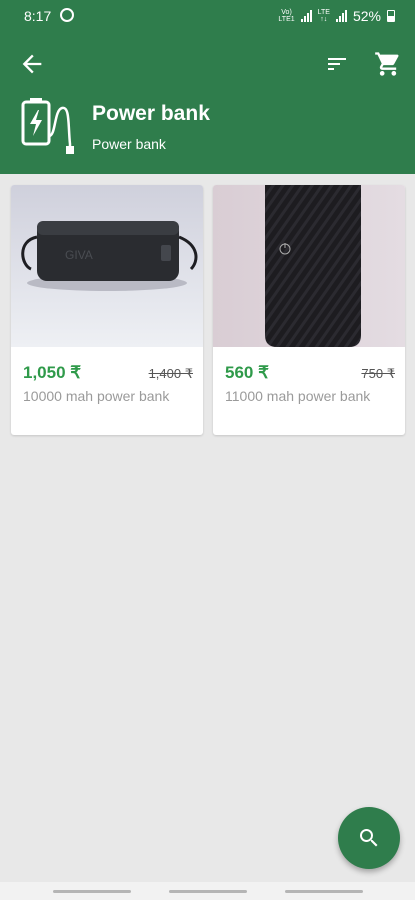 The height and width of the screenshot is (900, 415). What do you see at coordinates (92, 891) in the screenshot?
I see `nav-recents-button` at bounding box center [92, 891].